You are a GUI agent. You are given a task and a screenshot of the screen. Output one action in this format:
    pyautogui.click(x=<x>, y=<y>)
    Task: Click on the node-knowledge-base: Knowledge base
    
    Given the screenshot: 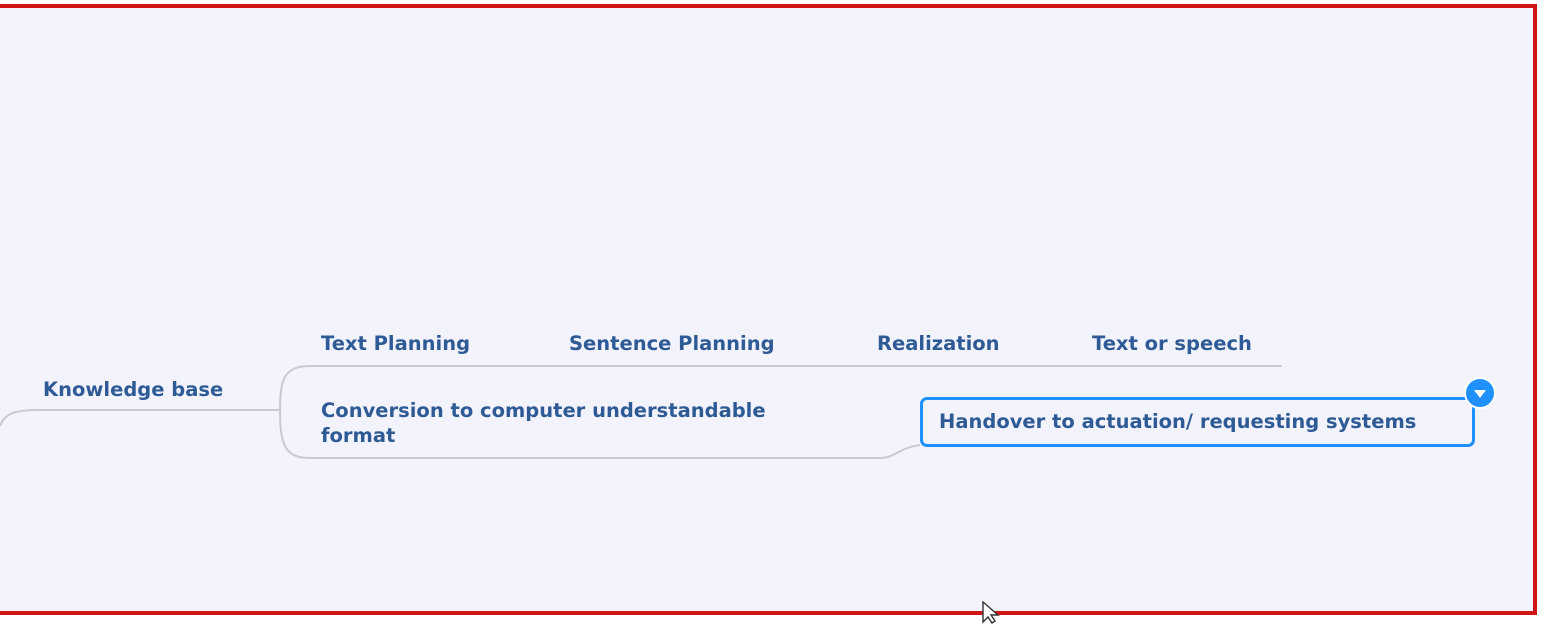 What is the action you would take?
    pyautogui.click(x=133, y=390)
    